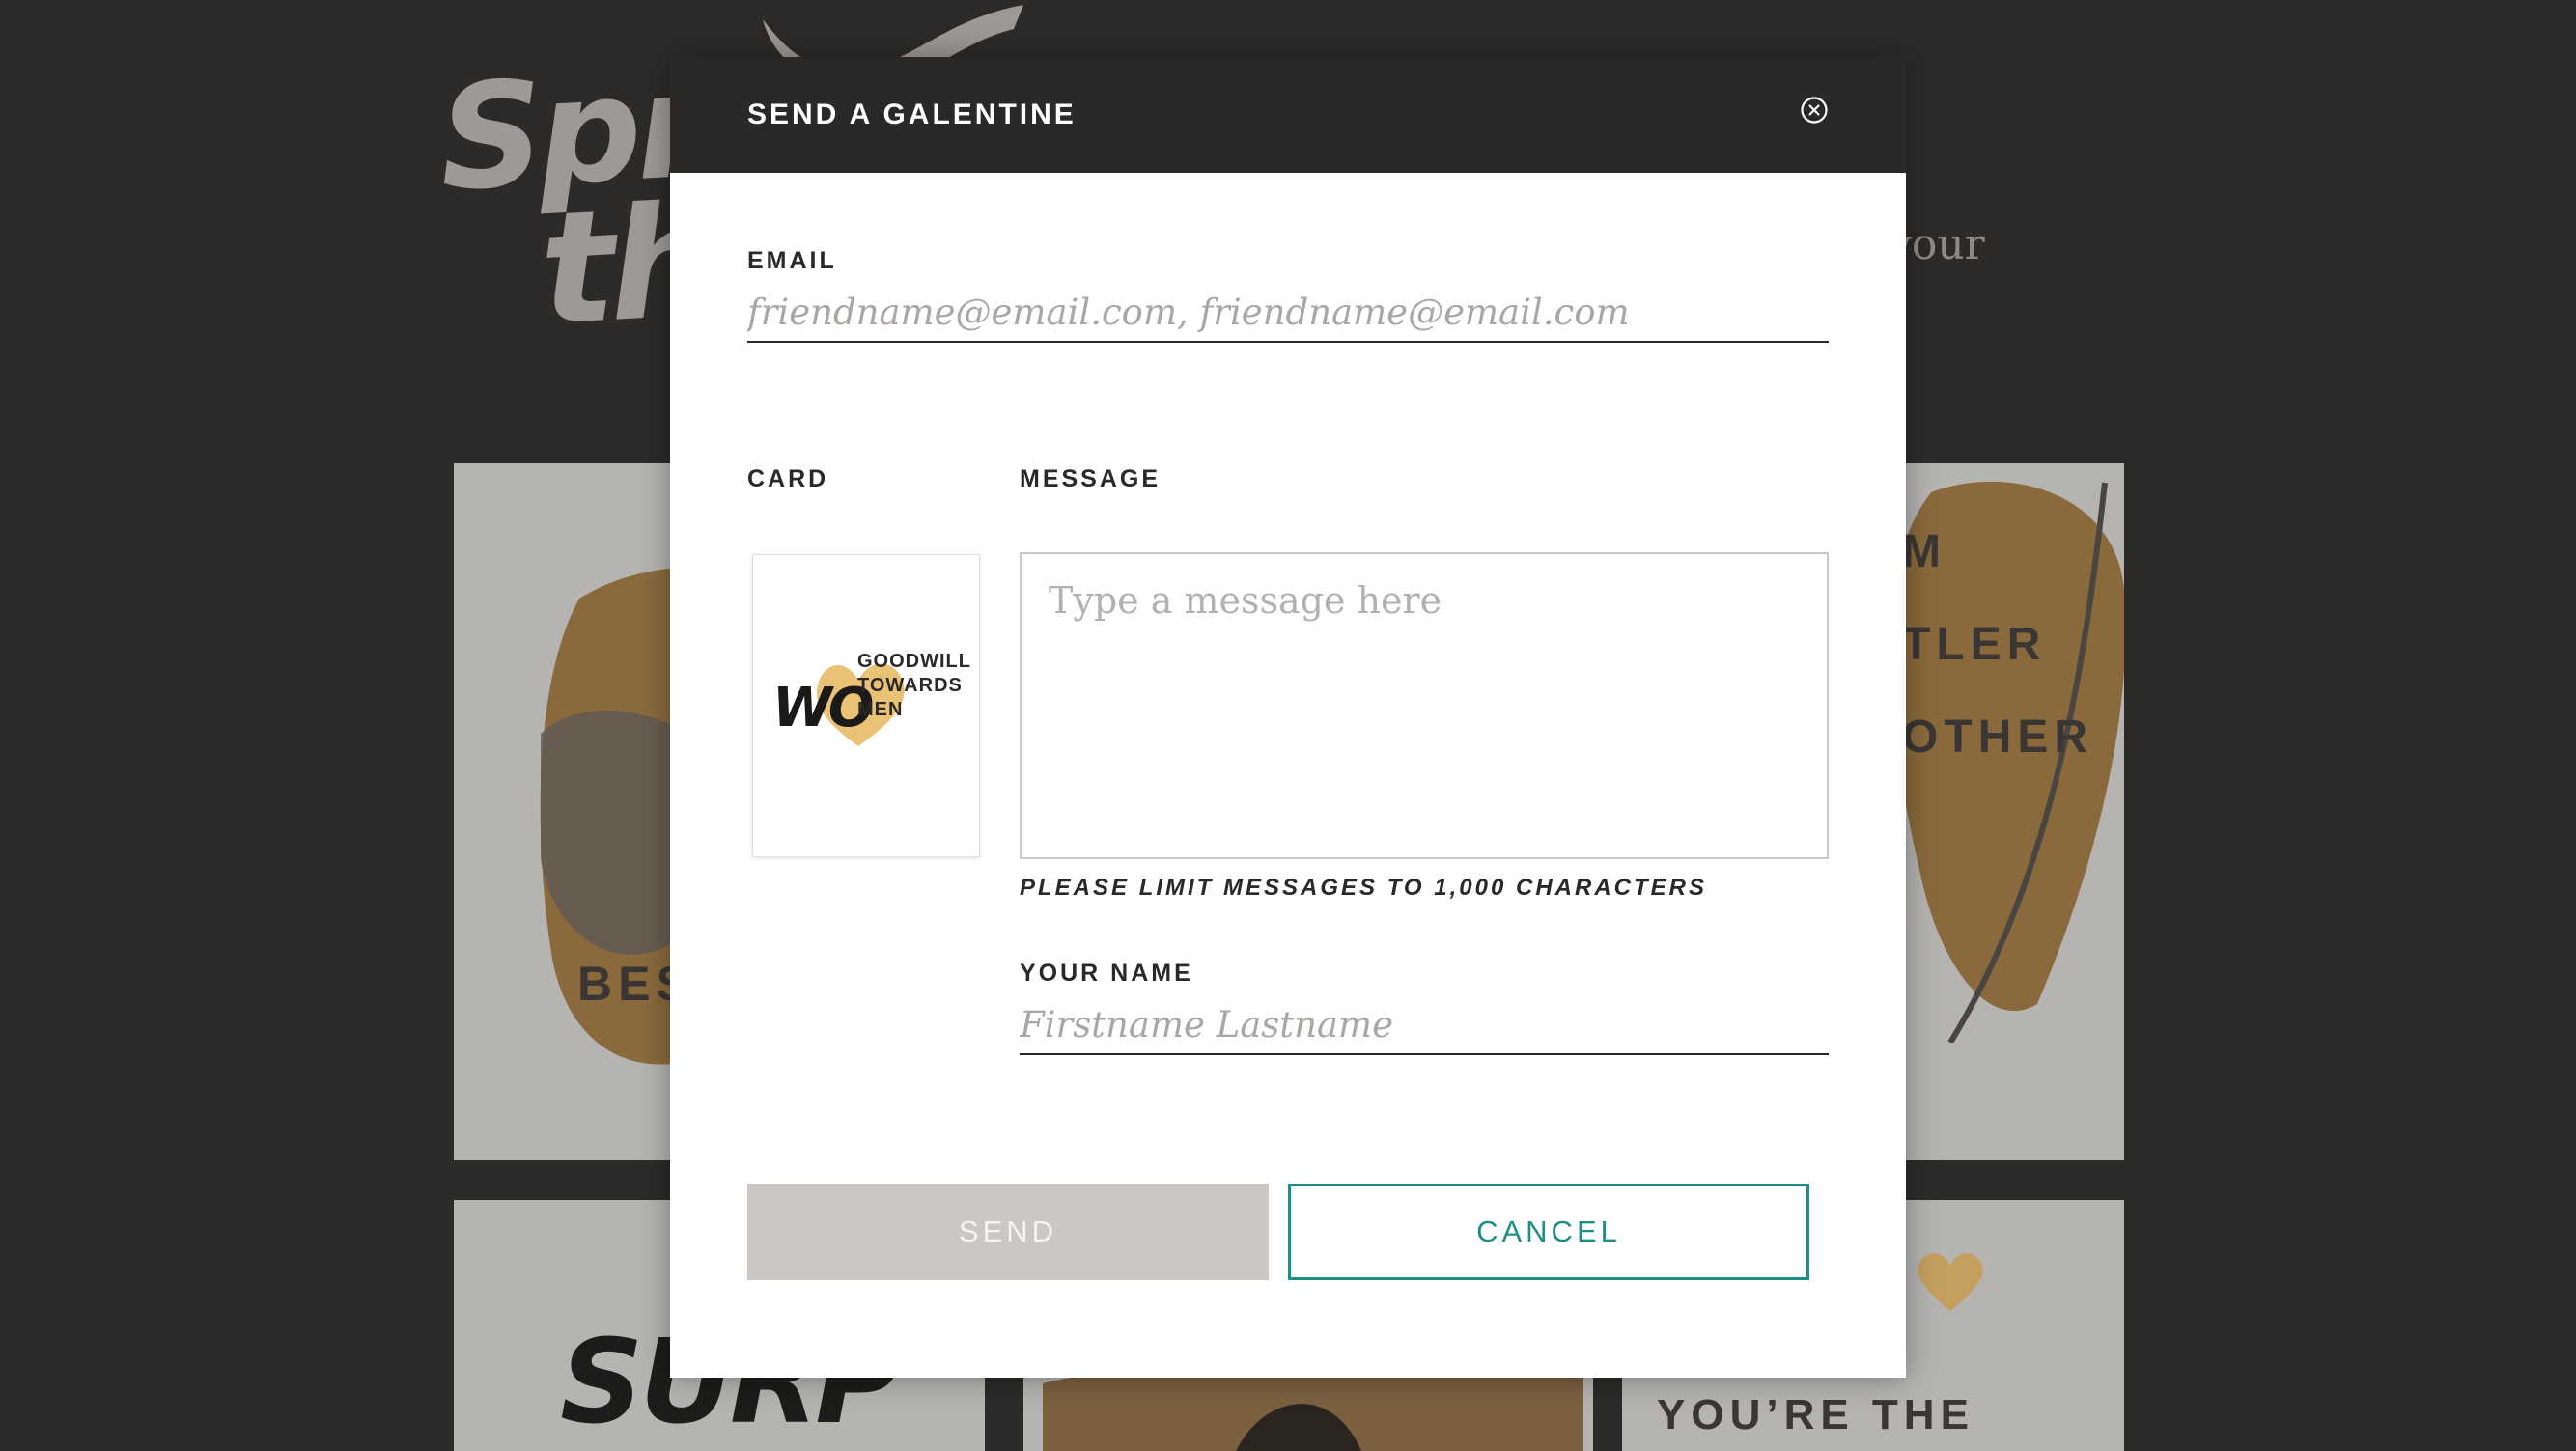 The image size is (2576, 1451). I want to click on email-input, so click(1288, 318).